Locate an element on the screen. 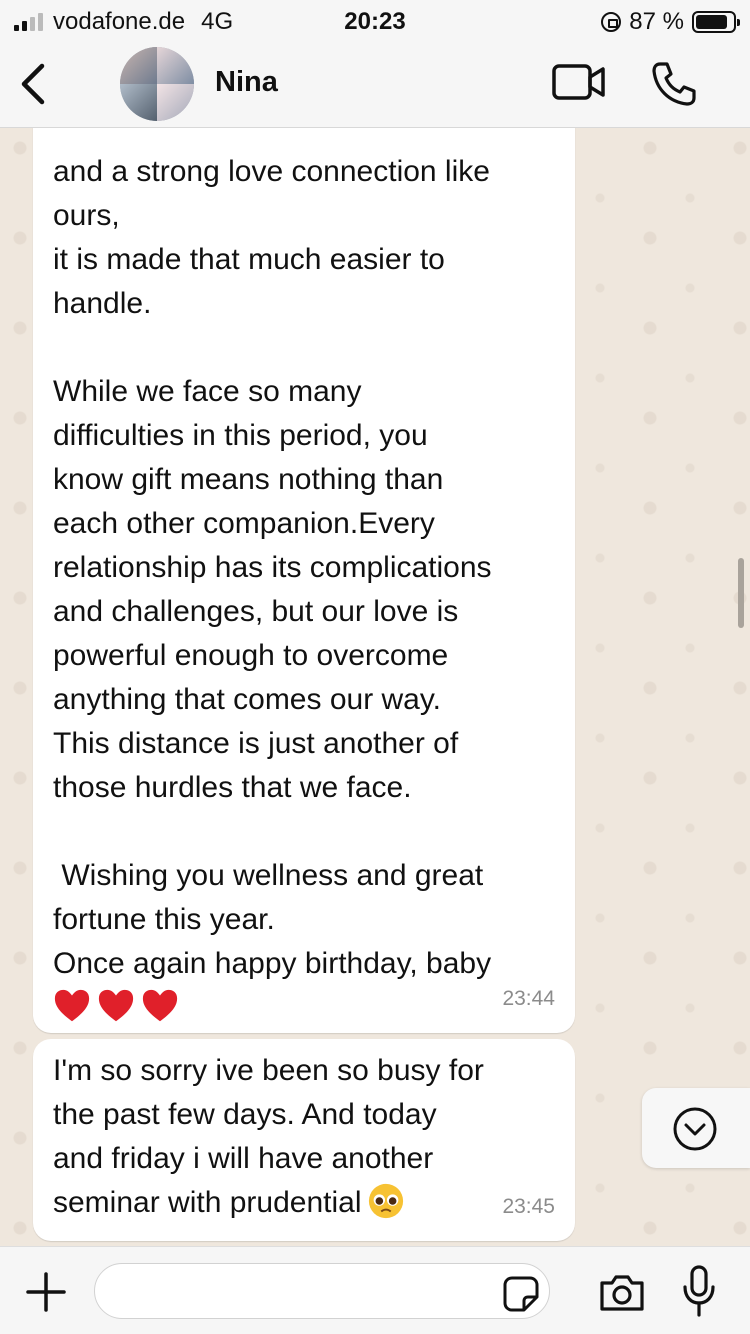 The image size is (750, 1334). contact-name: Nina is located at coordinates (246, 82).